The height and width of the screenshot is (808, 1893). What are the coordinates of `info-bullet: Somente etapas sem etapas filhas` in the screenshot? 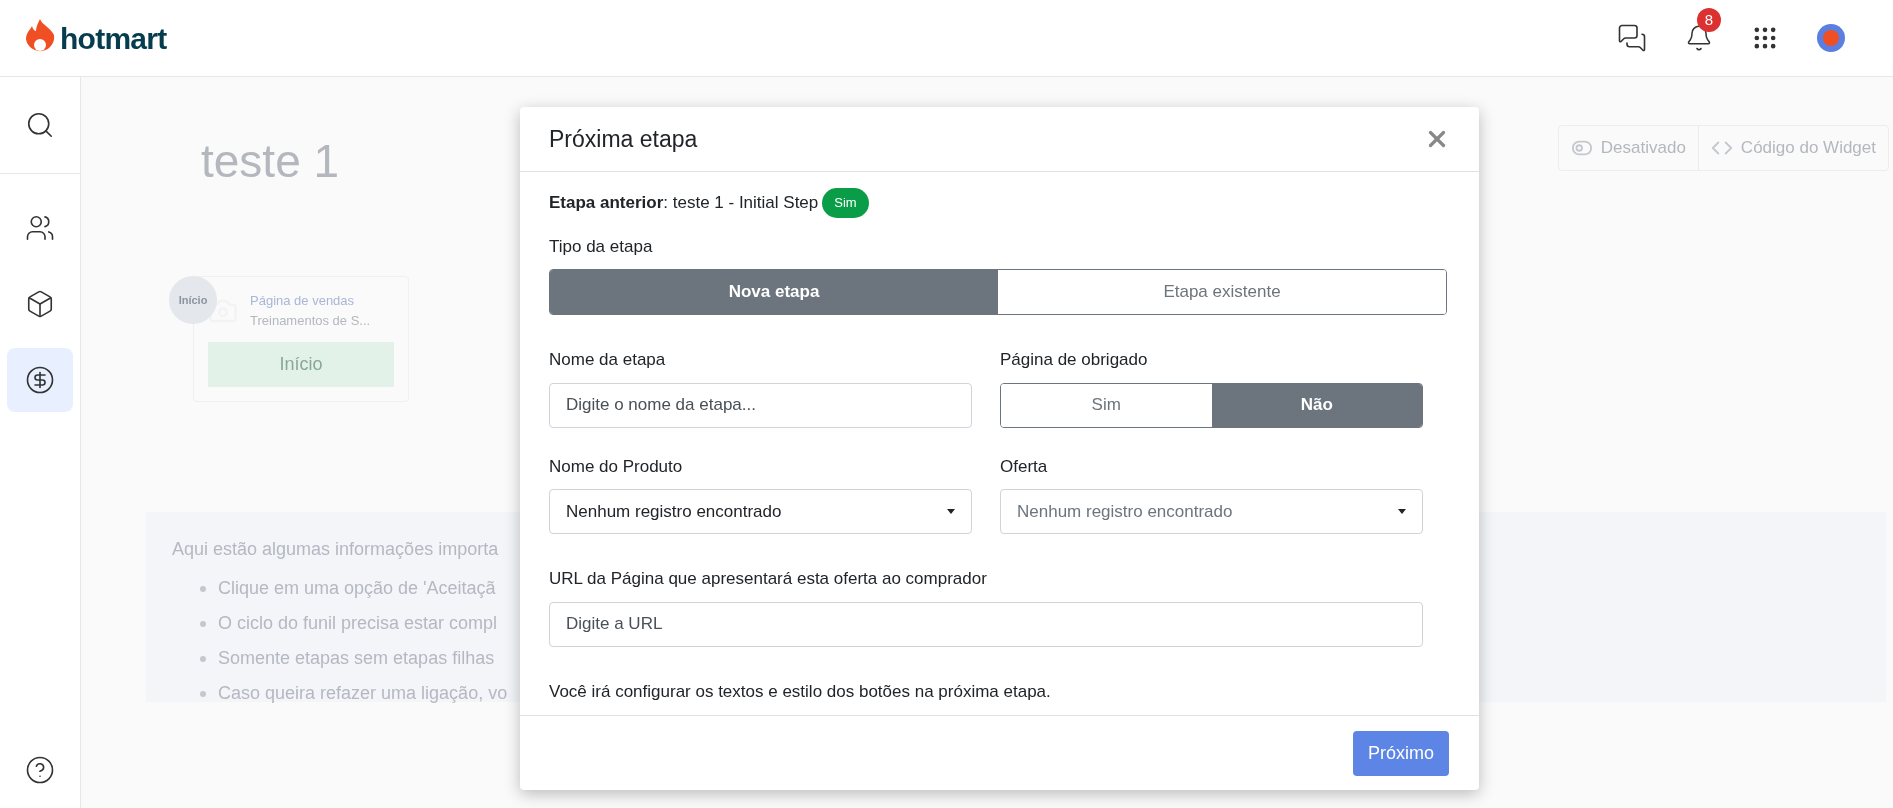 It's located at (356, 658).